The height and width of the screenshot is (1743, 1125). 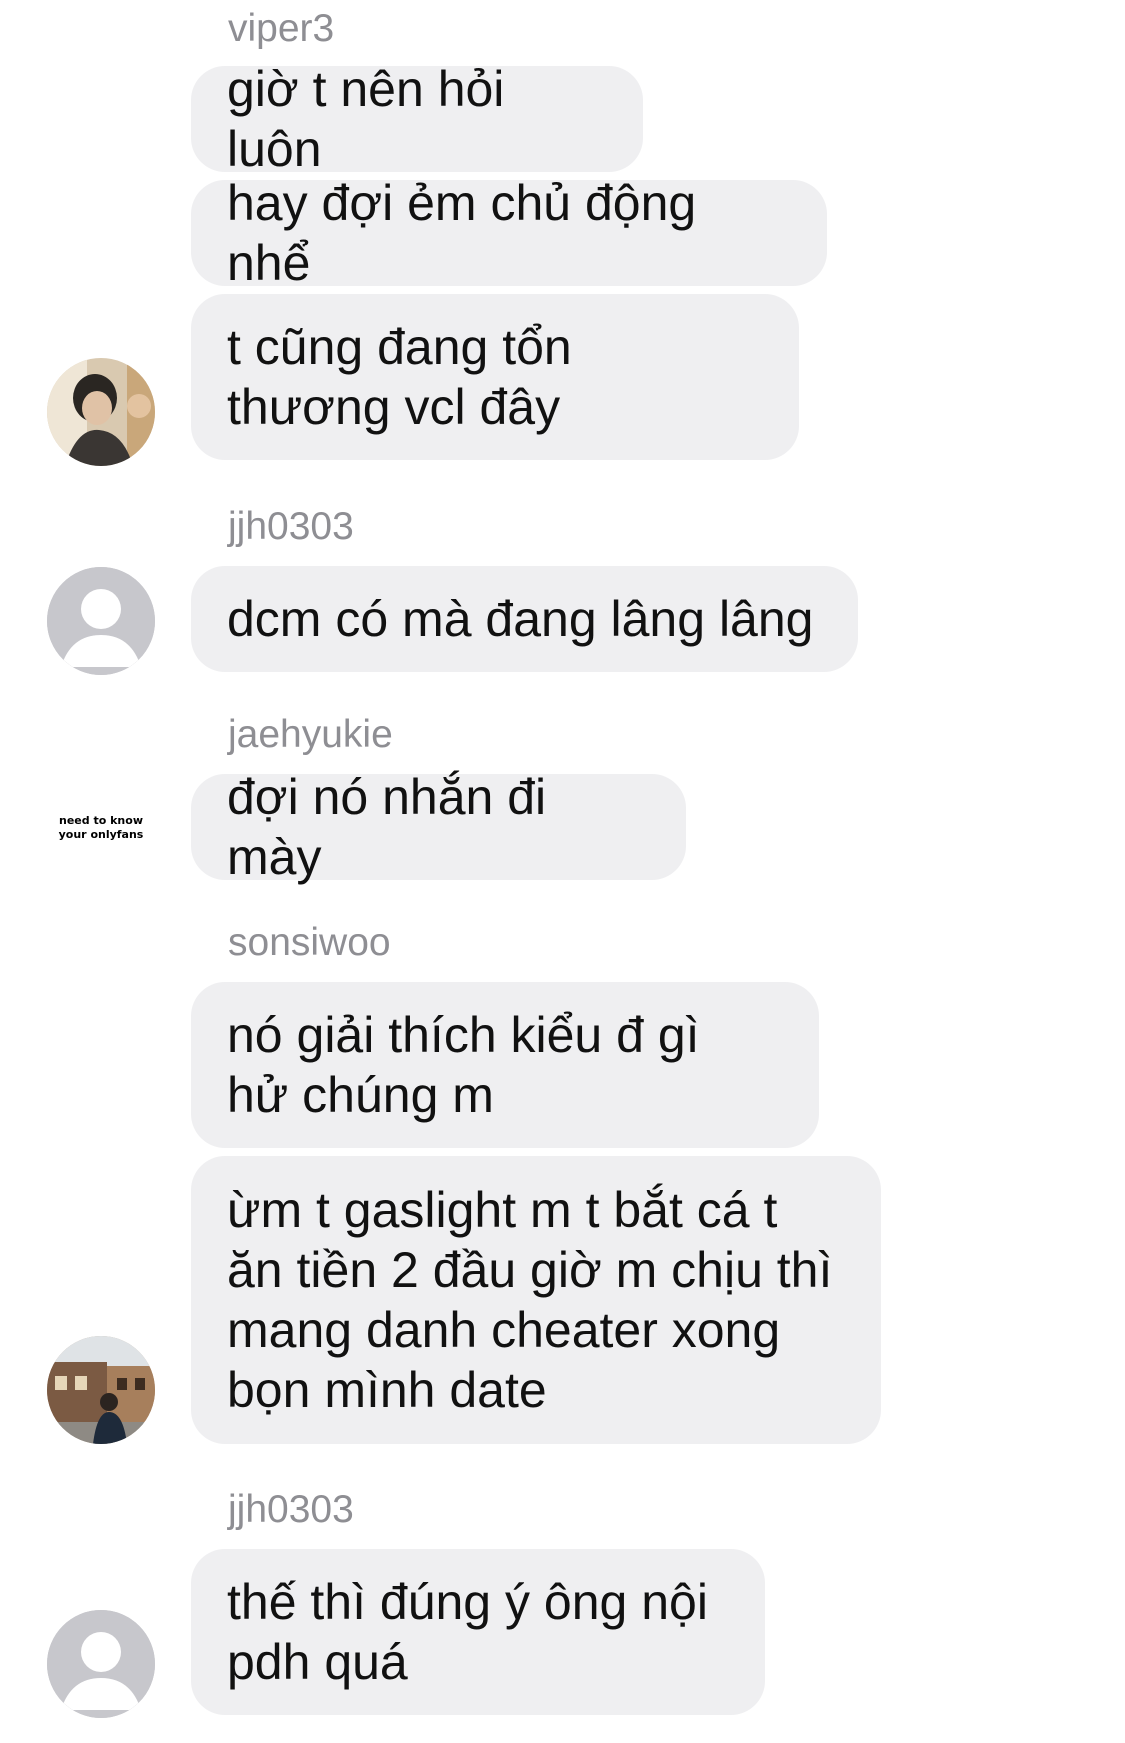 What do you see at coordinates (366, 119) in the screenshot?
I see `message-text: giờ t nên hỏi luôn` at bounding box center [366, 119].